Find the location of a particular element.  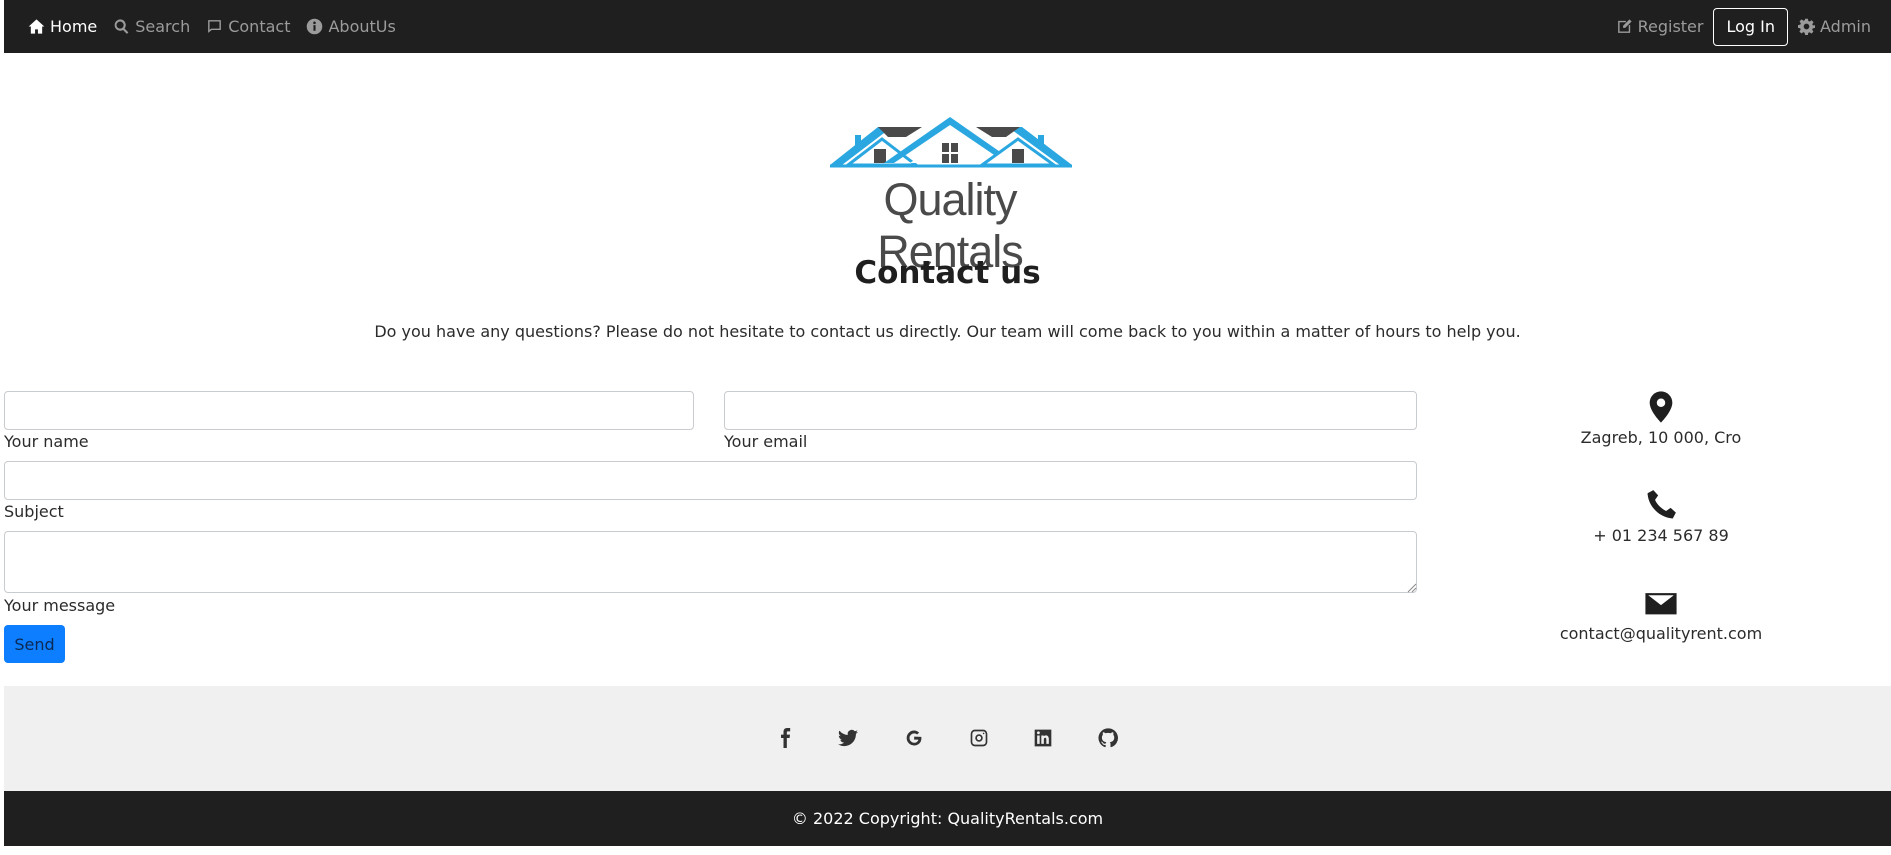

send-button: Send is located at coordinates (34, 644).